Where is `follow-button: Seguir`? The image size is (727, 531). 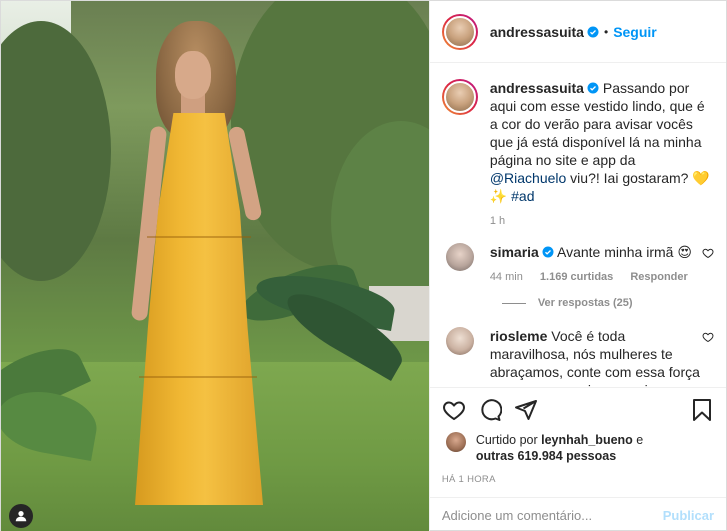
follow-button: Seguir is located at coordinates (635, 32).